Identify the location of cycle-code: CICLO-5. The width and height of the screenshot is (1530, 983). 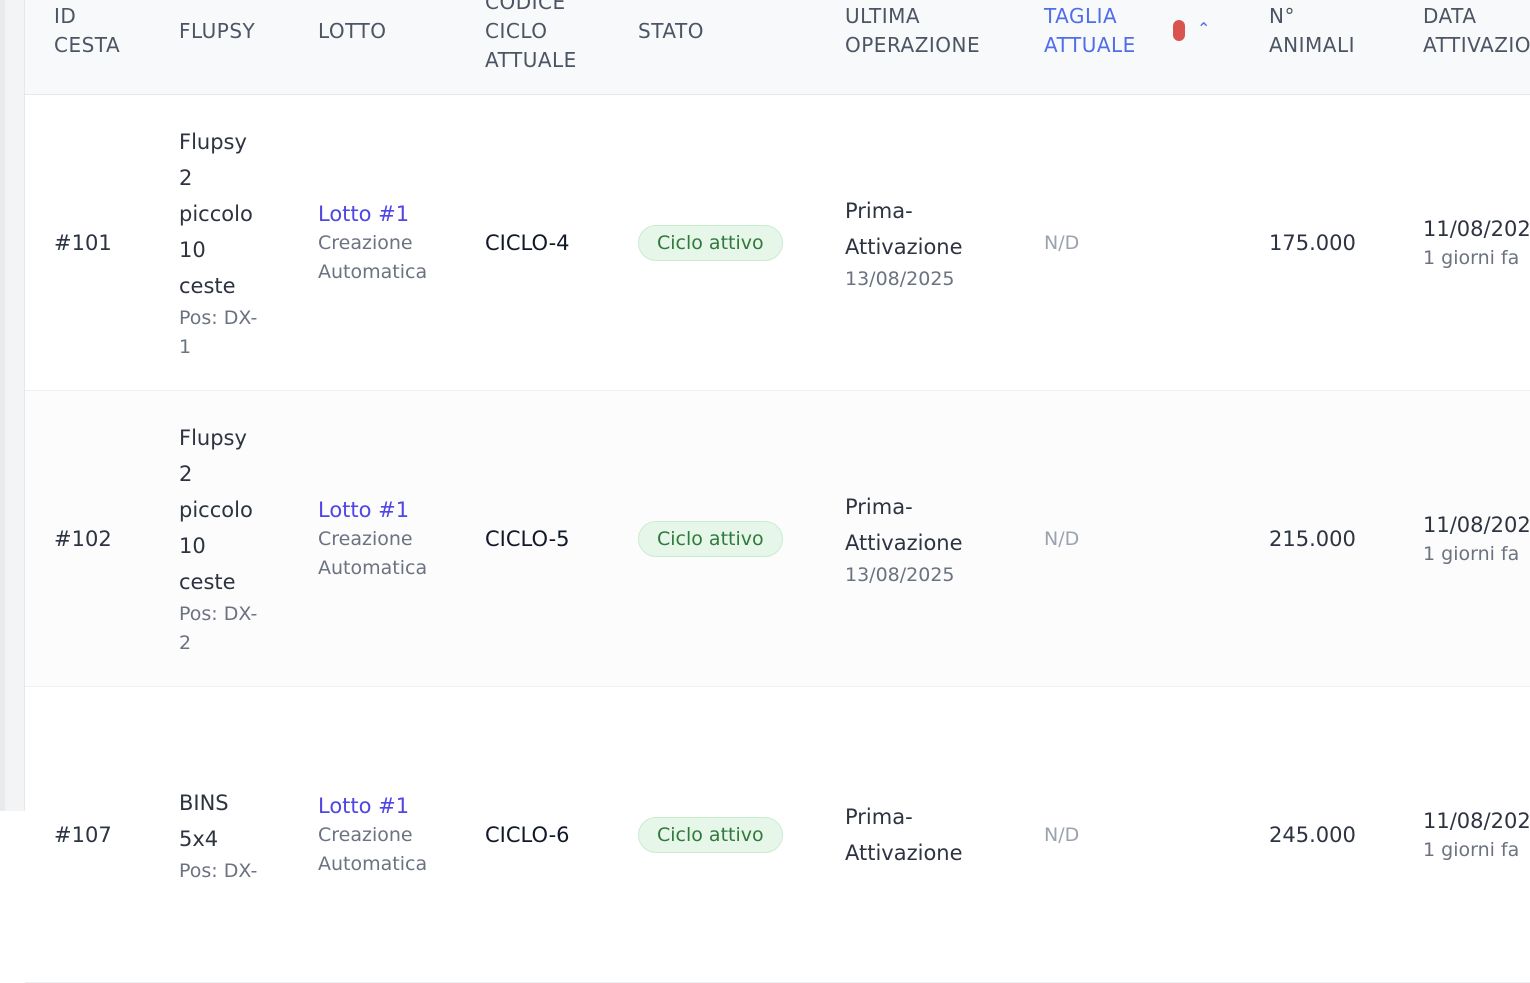
(527, 539).